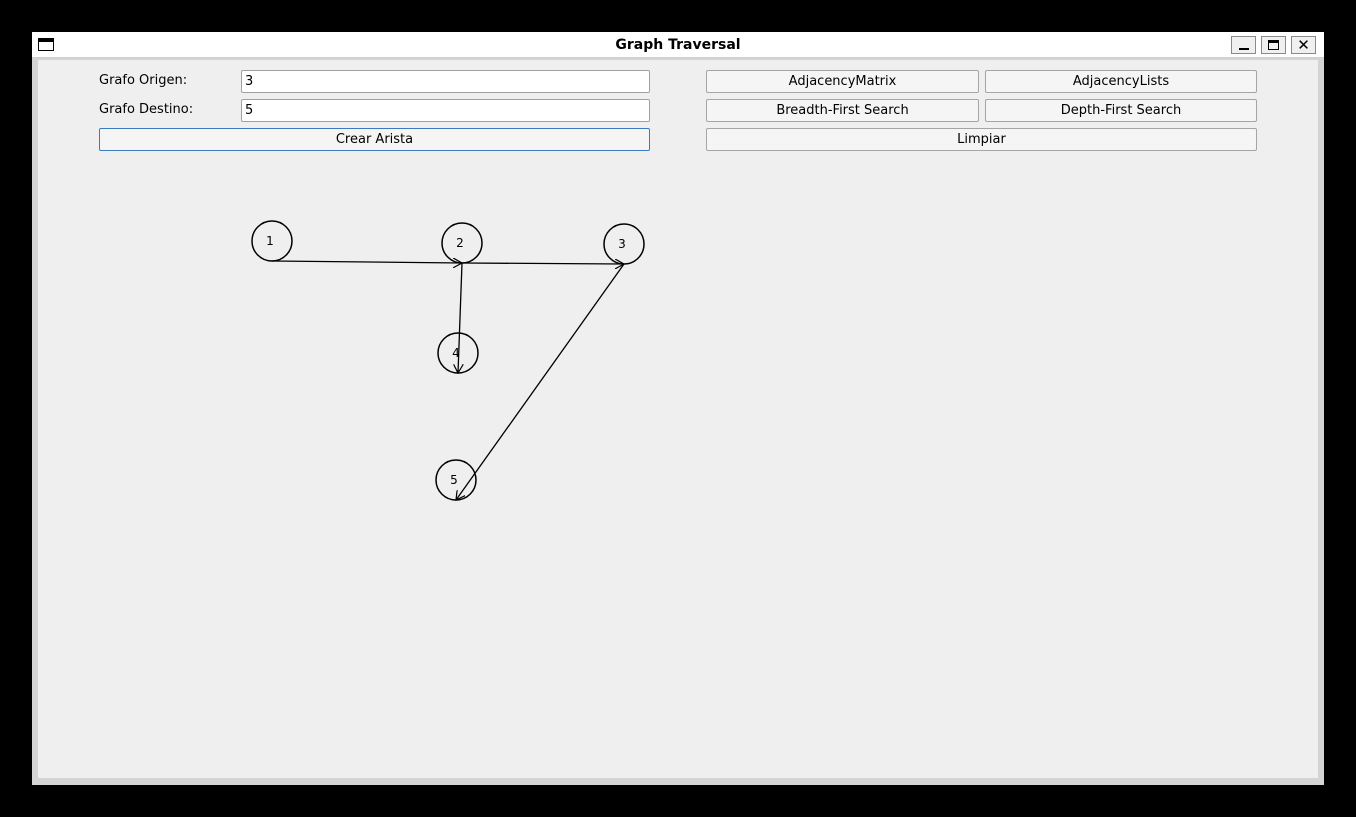 The width and height of the screenshot is (1356, 817). Describe the element at coordinates (1121, 81) in the screenshot. I see `adjacency-lists-button: AdjacencyLists` at that location.